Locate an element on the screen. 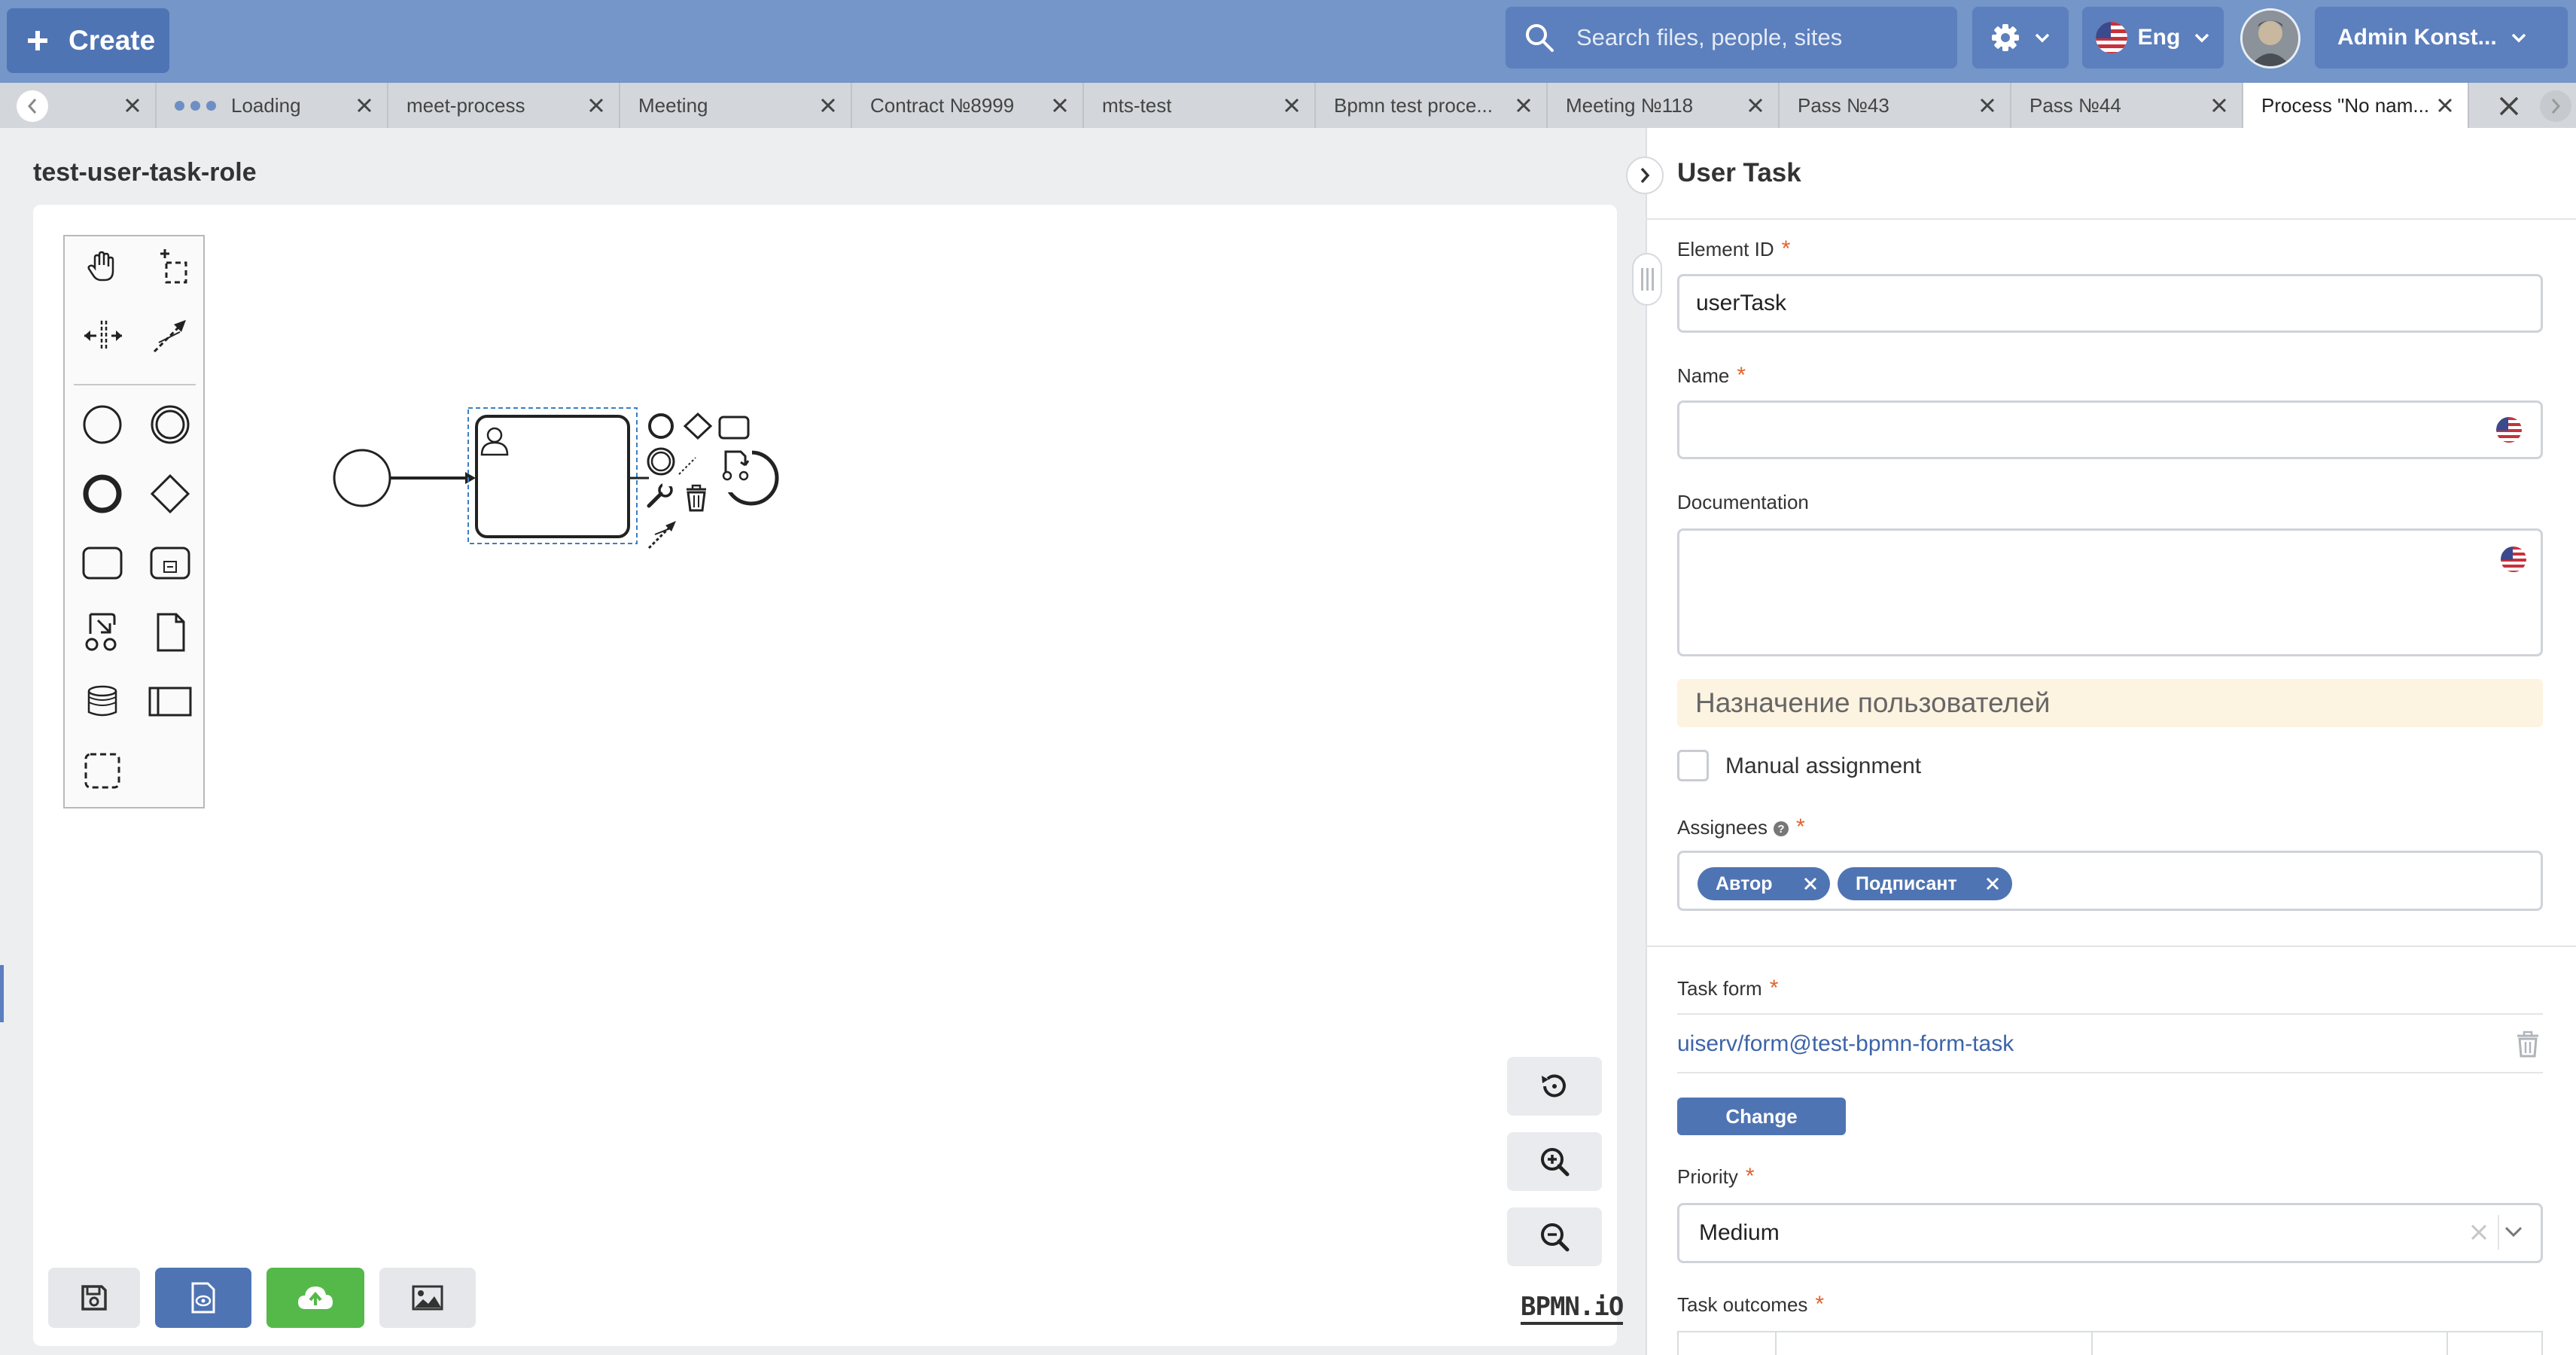 The width and height of the screenshot is (2576, 1355). trash-icon is located at coordinates (2528, 1044).